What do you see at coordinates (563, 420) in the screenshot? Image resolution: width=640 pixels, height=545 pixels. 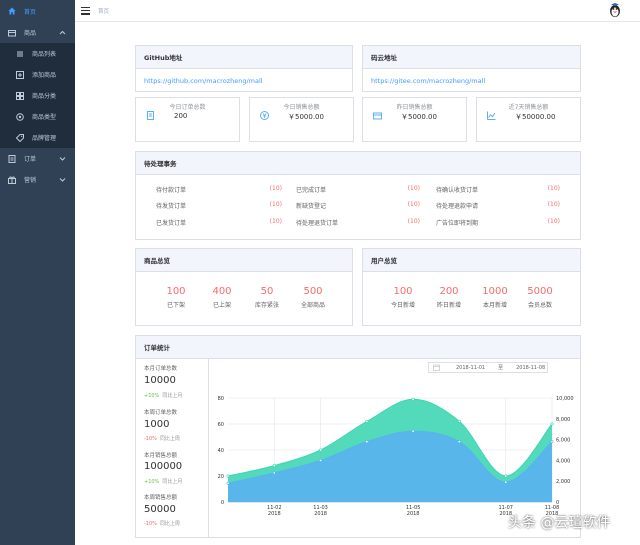 I see `y-tick-label-right: 8,000` at bounding box center [563, 420].